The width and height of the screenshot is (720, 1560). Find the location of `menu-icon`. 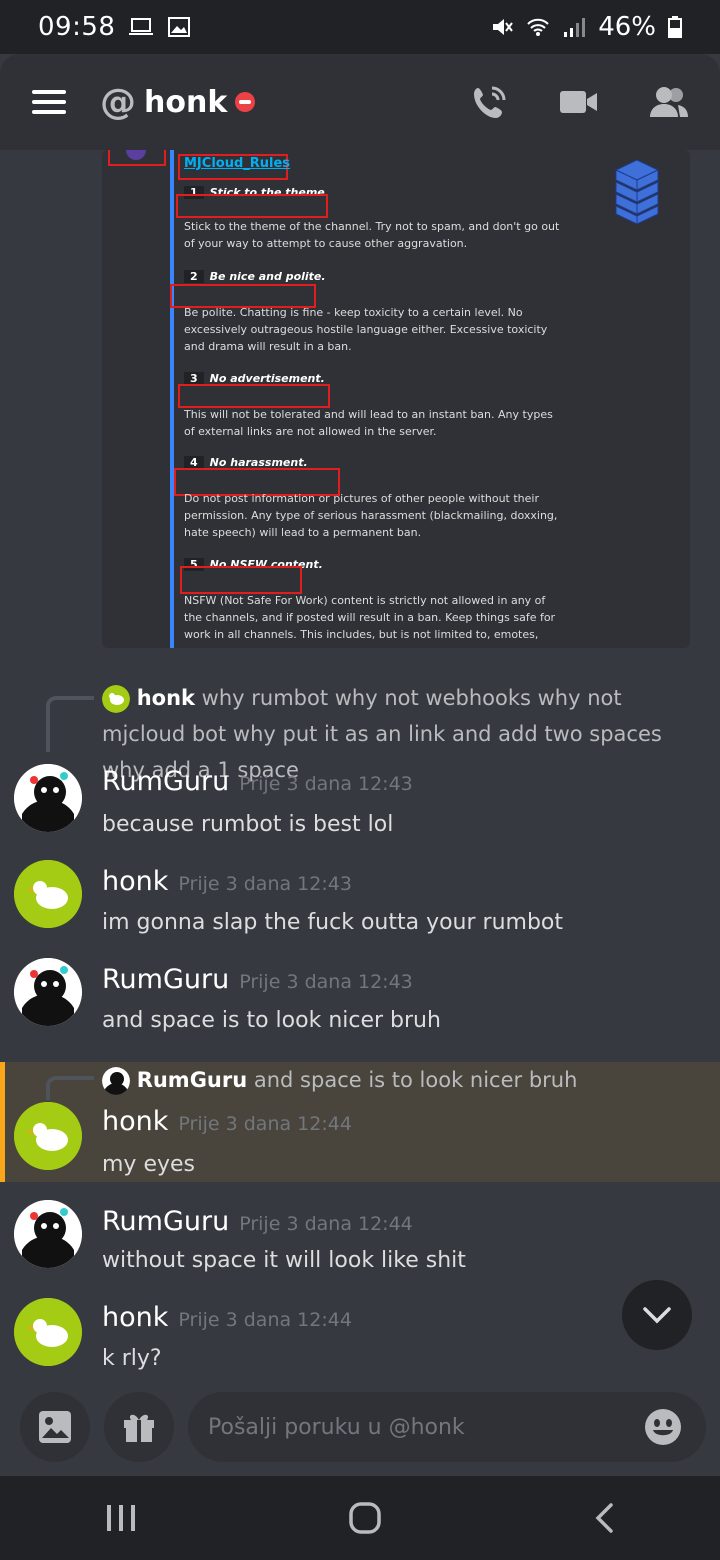

menu-icon is located at coordinates (49, 102).